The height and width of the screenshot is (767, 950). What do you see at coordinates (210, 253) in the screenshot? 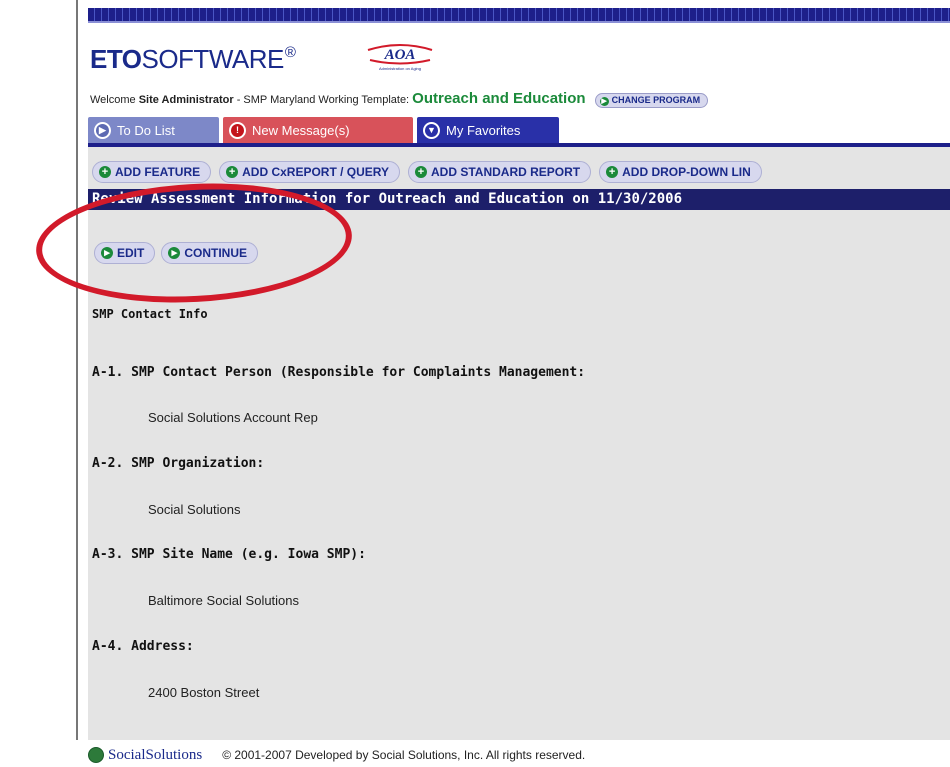
I see `continue-button: ▸ CONTINUE` at bounding box center [210, 253].